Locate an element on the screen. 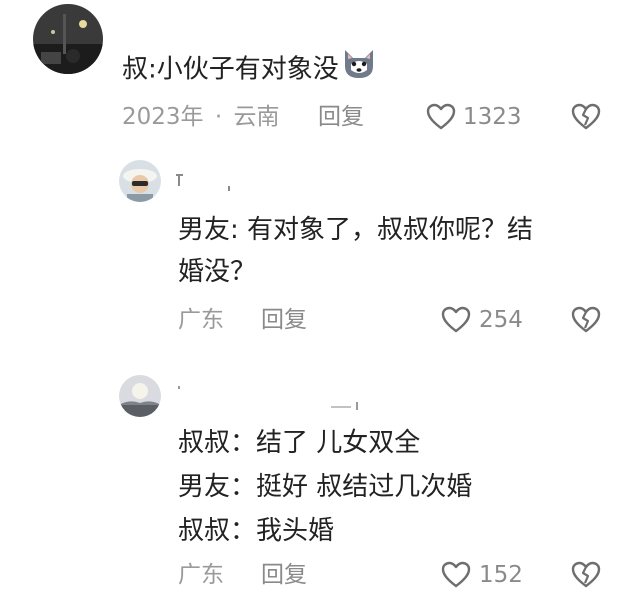 This screenshot has width=640, height=593. comment-meta: 2023年 · 云南 is located at coordinates (200, 117).